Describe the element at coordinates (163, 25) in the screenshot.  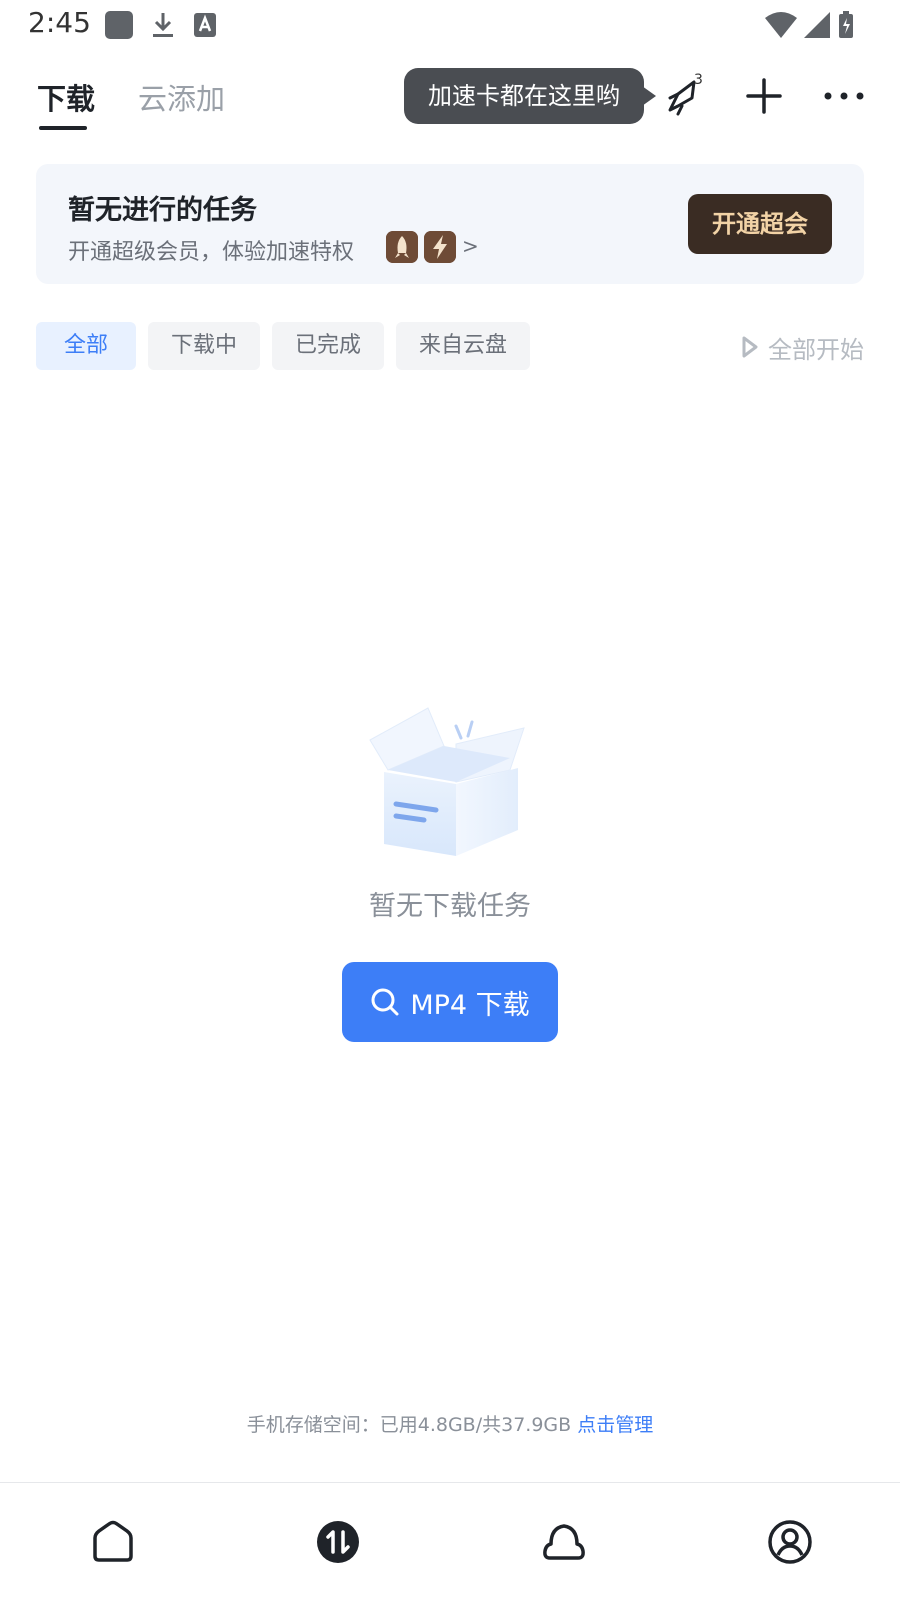
I see `download-status-icon` at that location.